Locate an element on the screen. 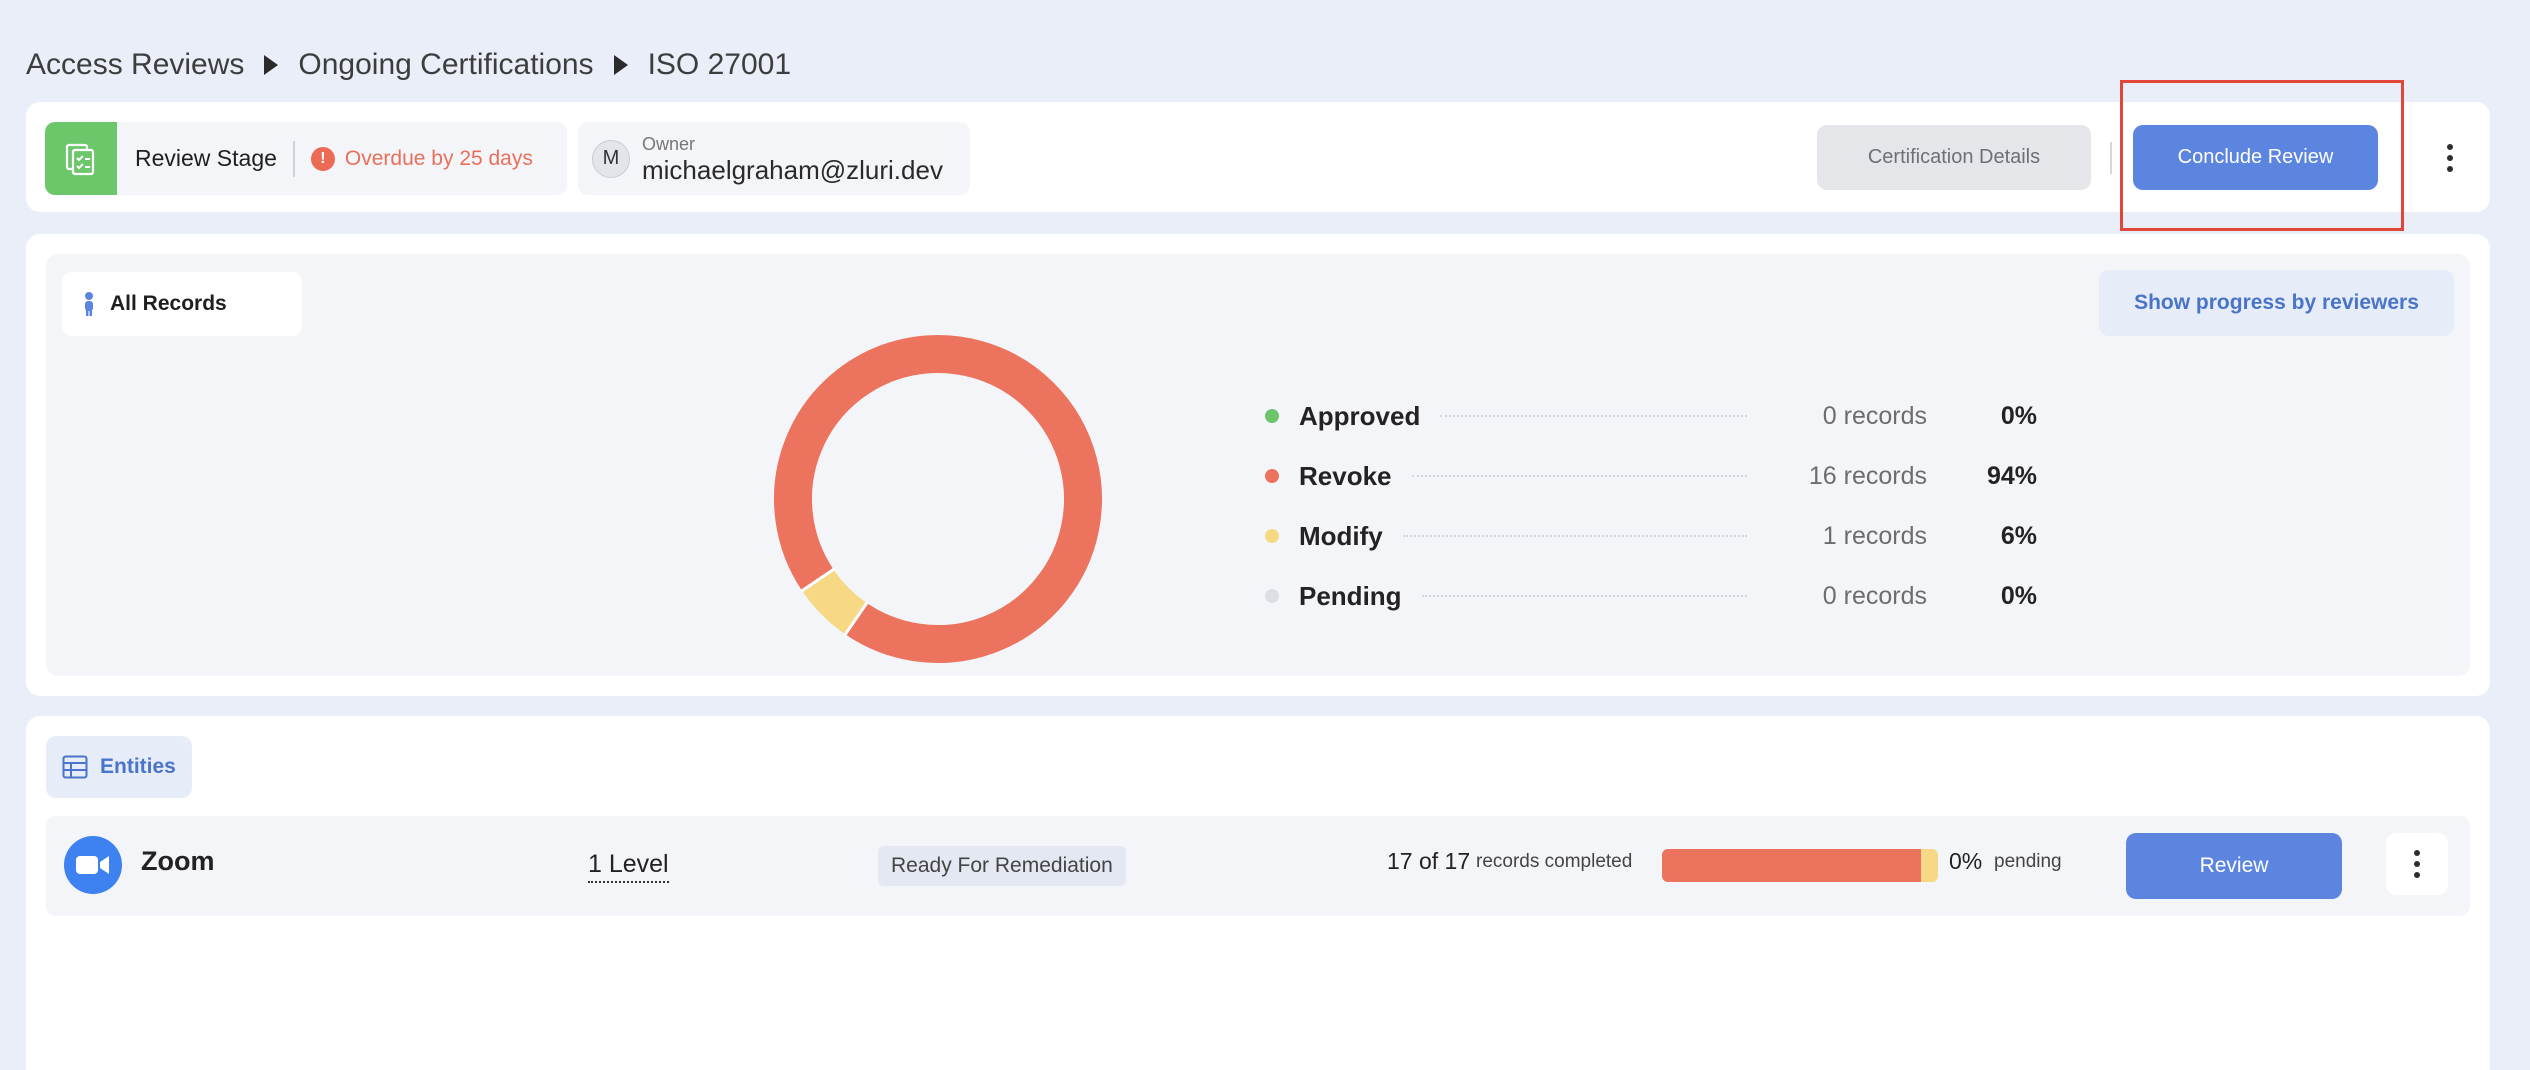  legend-row-revoke: Revoke 16 records 94% is located at coordinates (1647, 476).